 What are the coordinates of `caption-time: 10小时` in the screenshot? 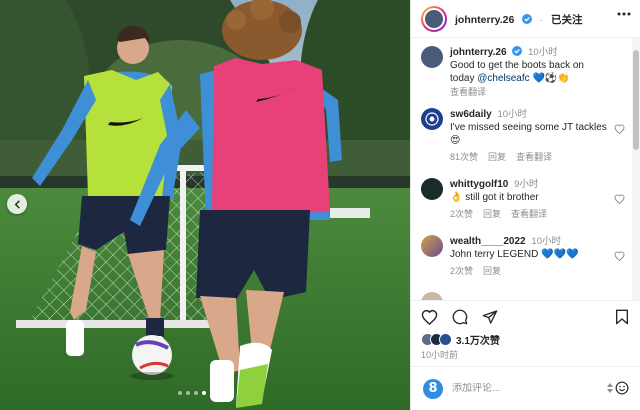 It's located at (543, 52).